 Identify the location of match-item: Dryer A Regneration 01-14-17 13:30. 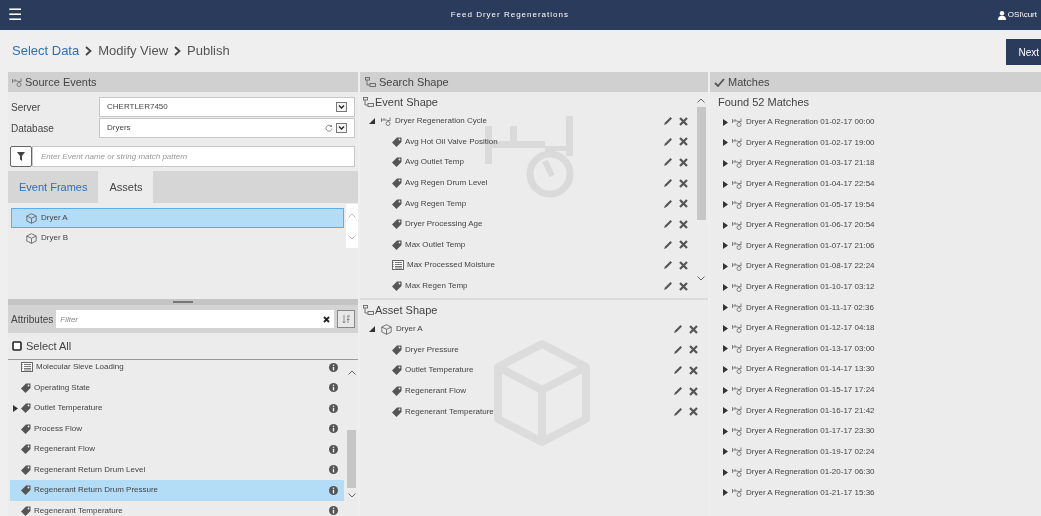
(882, 369).